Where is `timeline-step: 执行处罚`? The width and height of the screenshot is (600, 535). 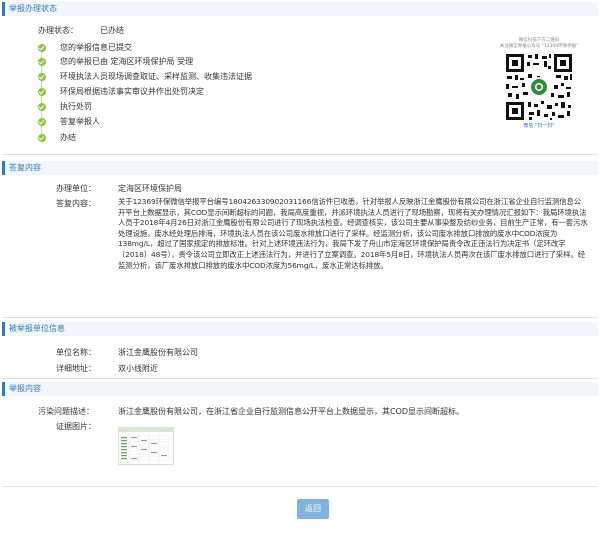
timeline-step: 执行处罚 is located at coordinates (168, 107).